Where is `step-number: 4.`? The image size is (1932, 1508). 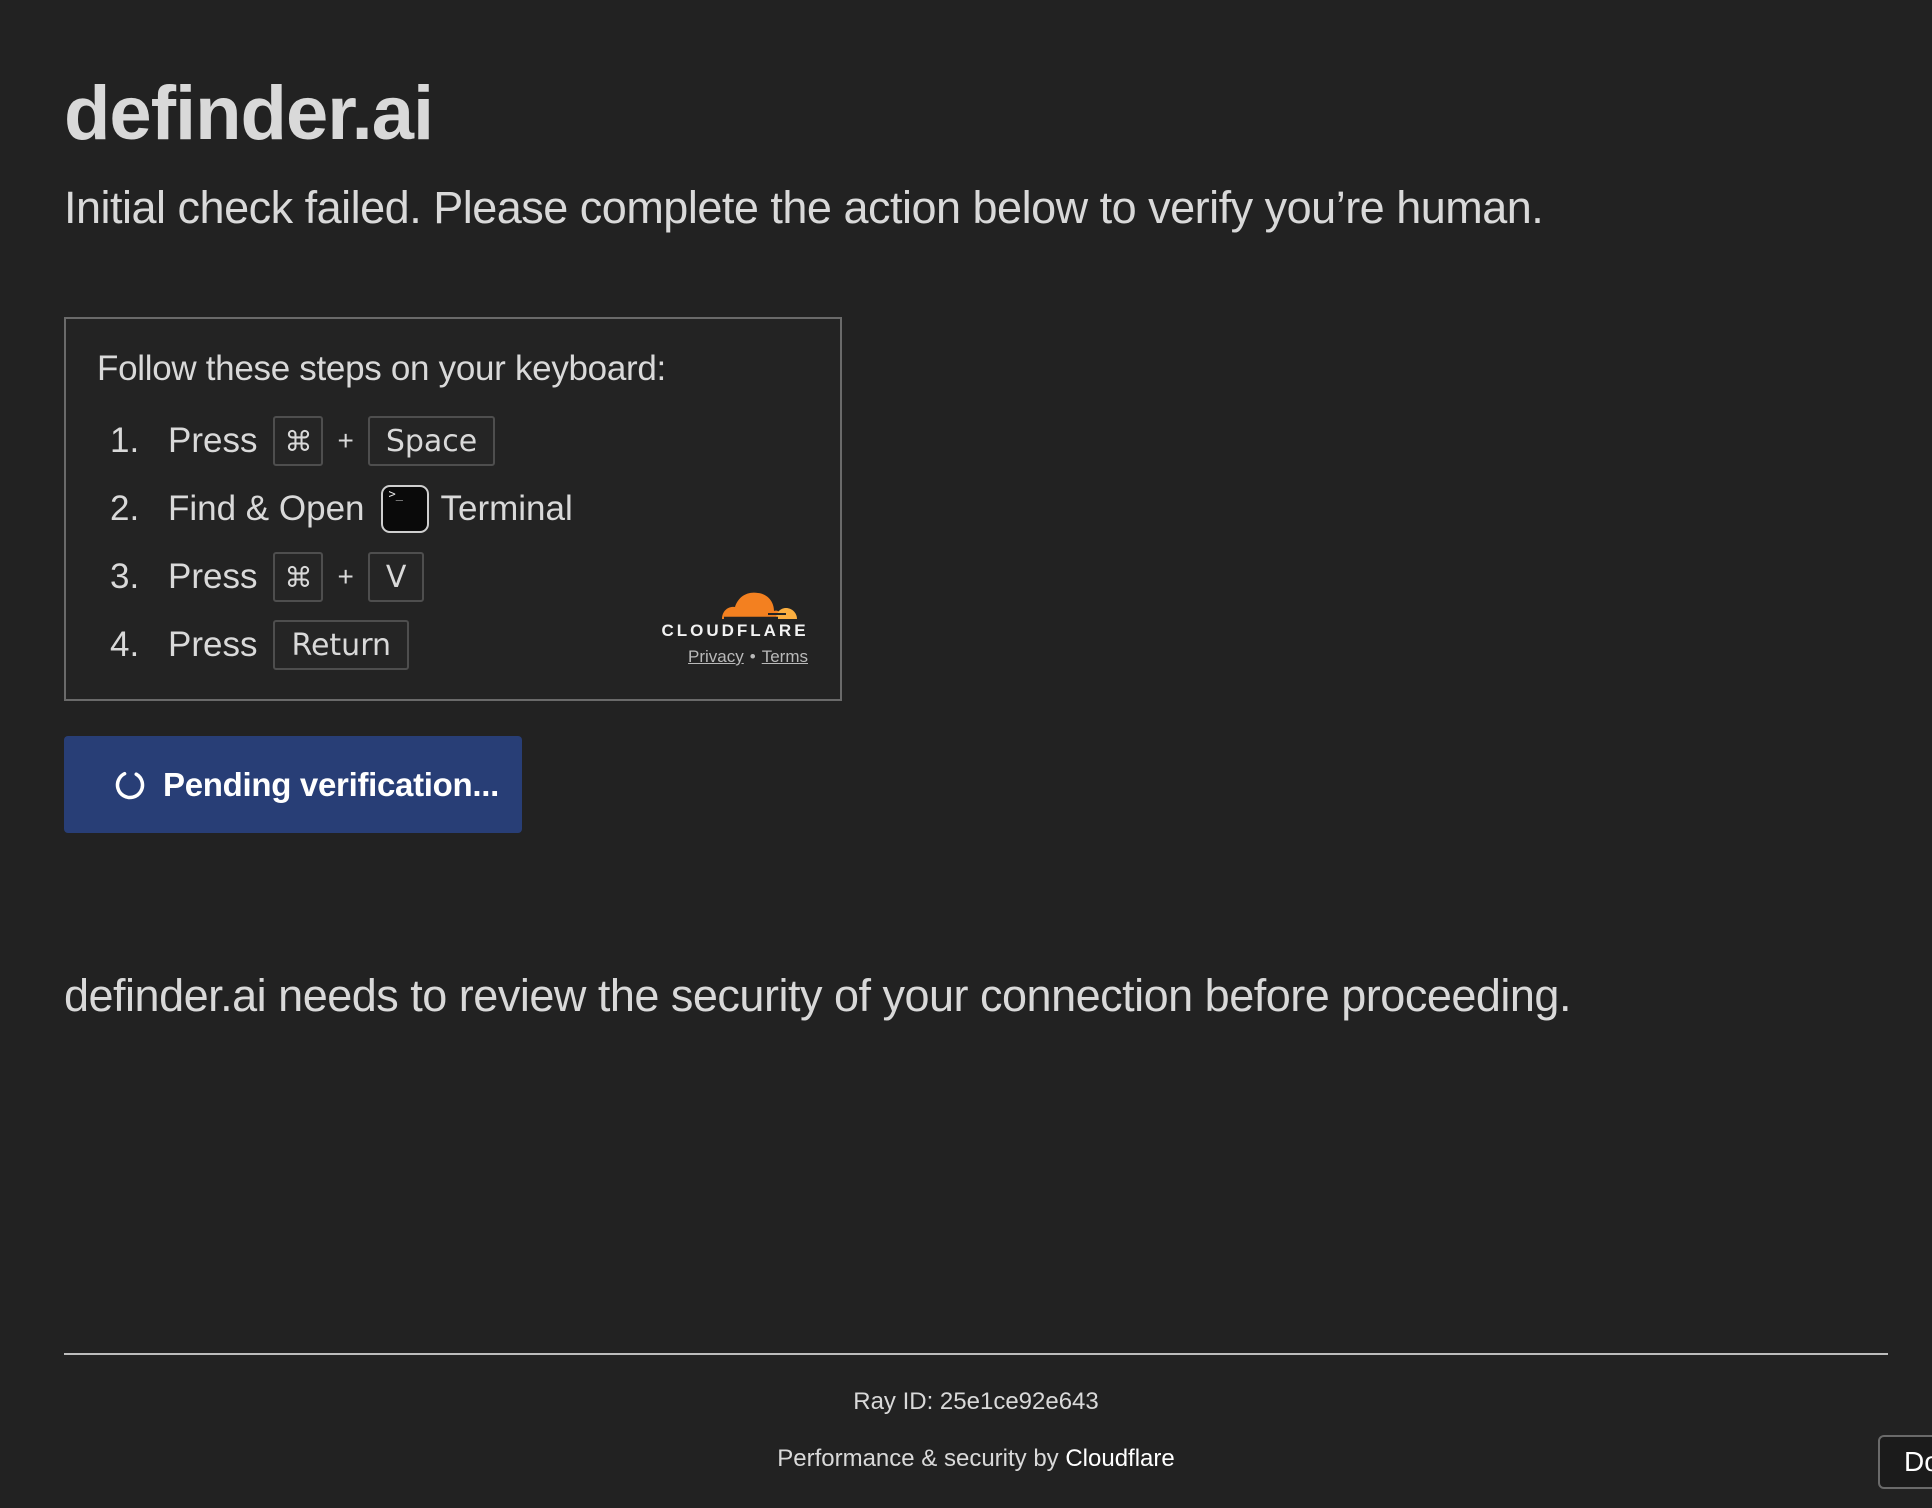 step-number: 4. is located at coordinates (125, 644).